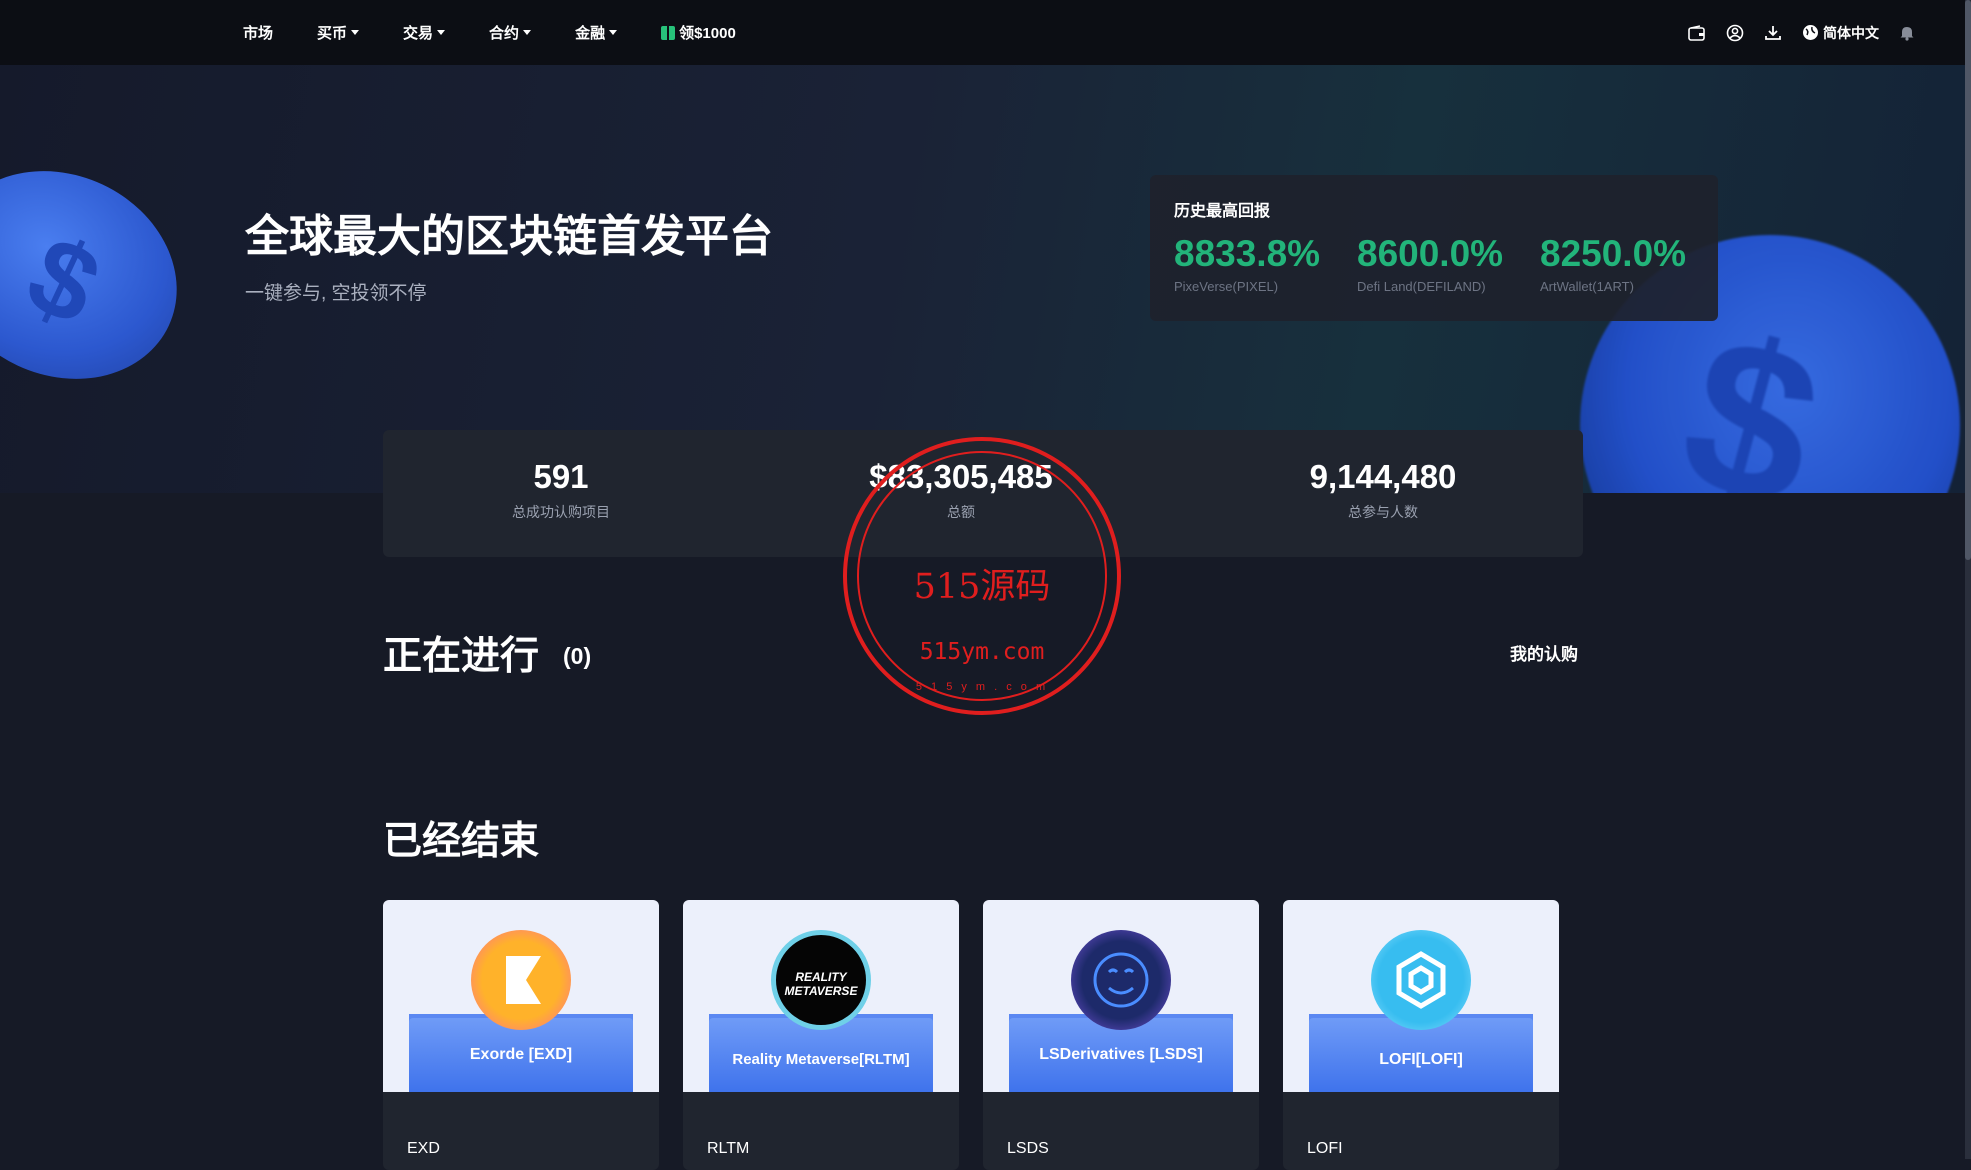  I want to click on stat-item: 9,144,480 总参与人数, so click(1383, 490).